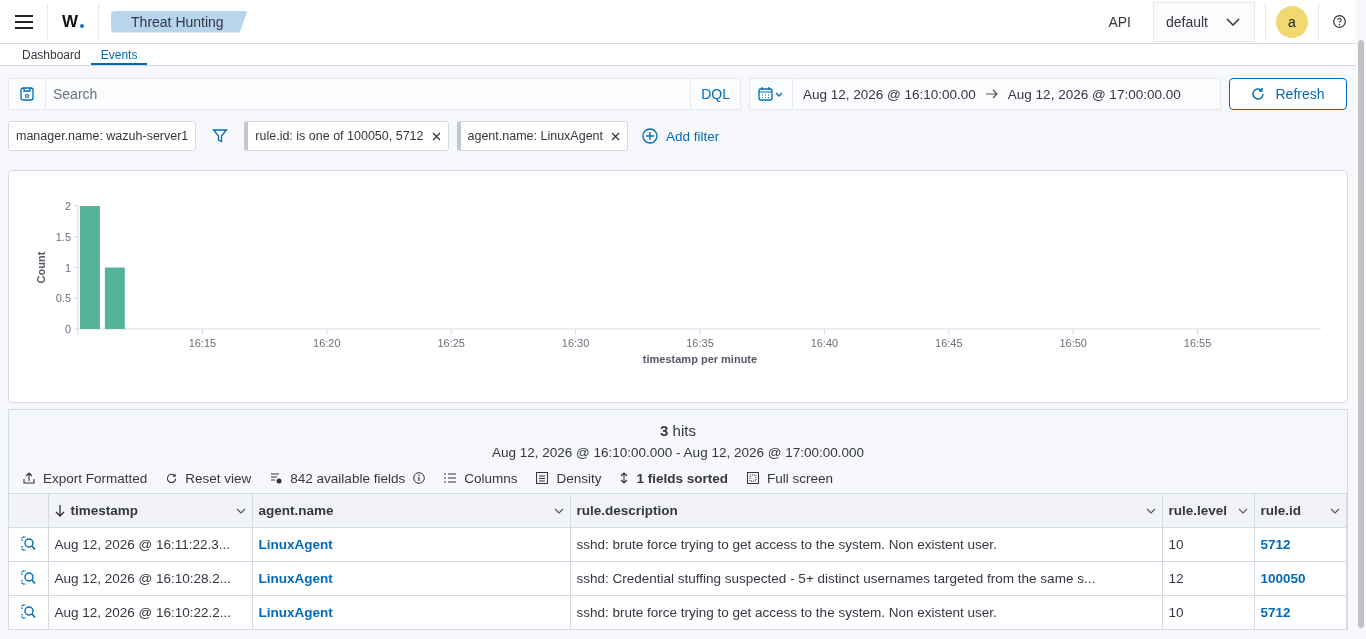 Image resolution: width=1366 pixels, height=639 pixels. What do you see at coordinates (700, 343) in the screenshot?
I see `x-tick-label: 16:35` at bounding box center [700, 343].